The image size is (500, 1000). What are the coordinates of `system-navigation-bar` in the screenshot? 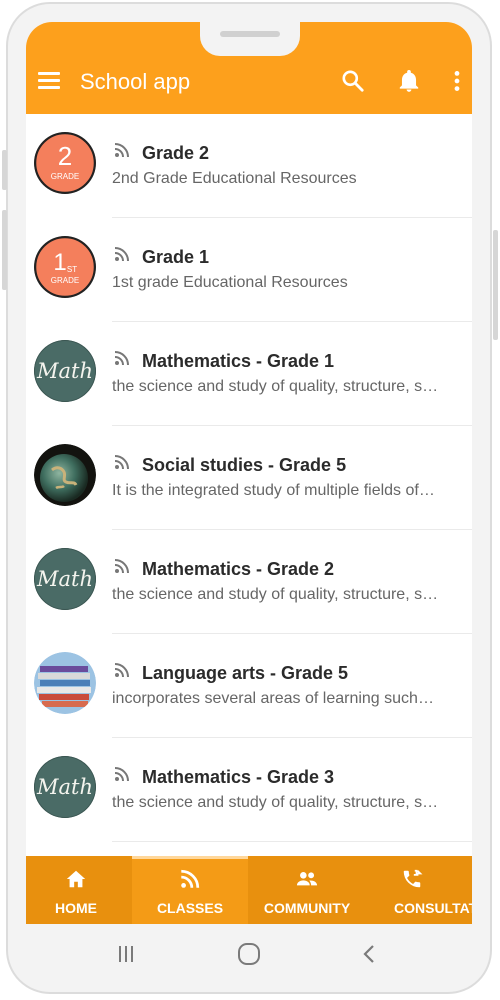 It's located at (249, 954).